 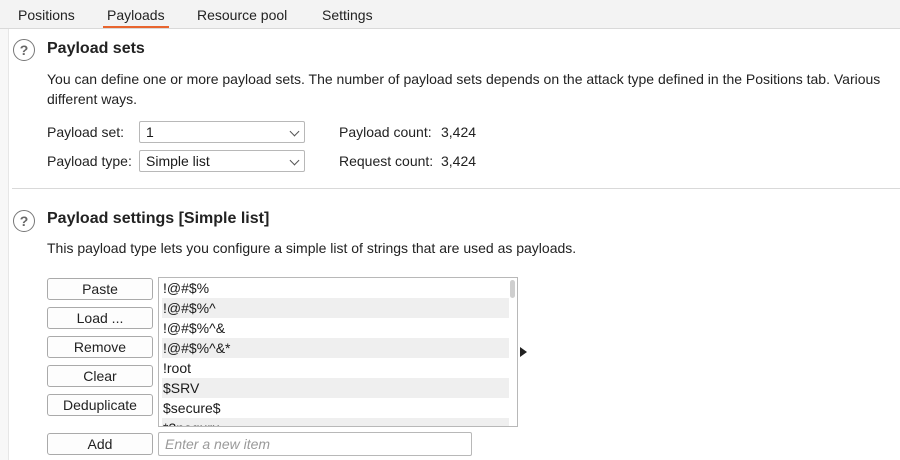 I want to click on payload-type-value: Simple list, so click(x=178, y=161).